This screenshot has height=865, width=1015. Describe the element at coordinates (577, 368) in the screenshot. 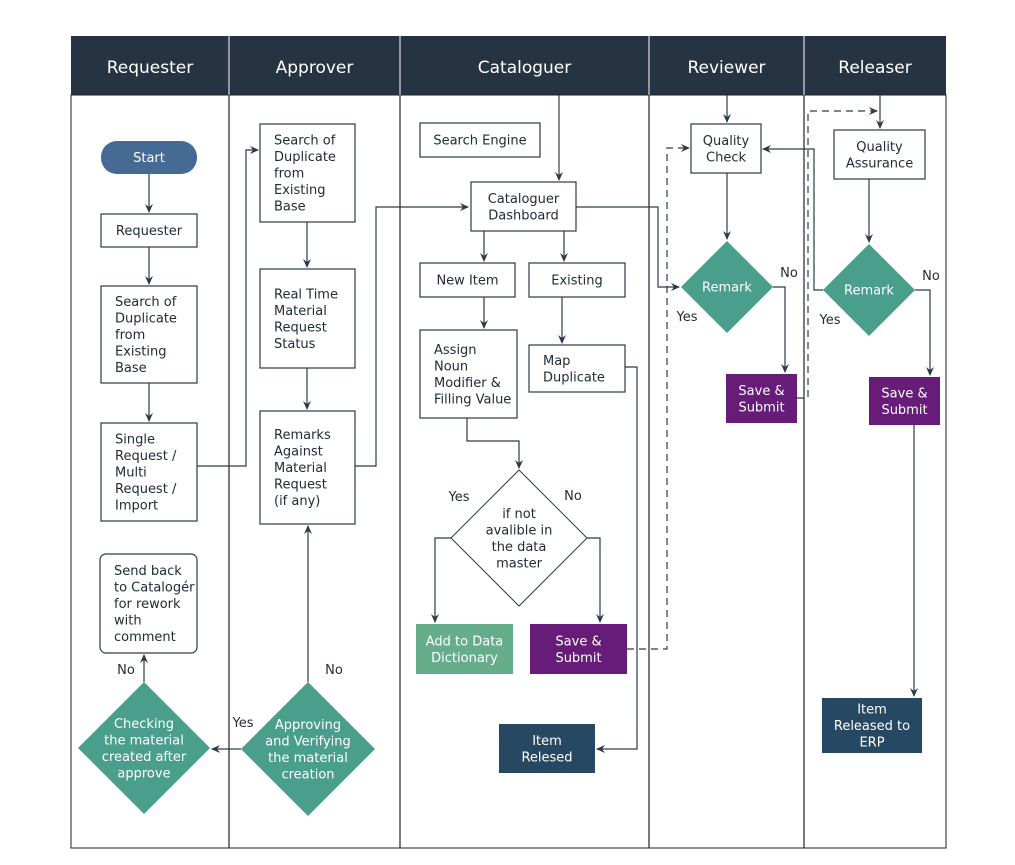

I see `node-map-dup: MapDuplicate` at that location.